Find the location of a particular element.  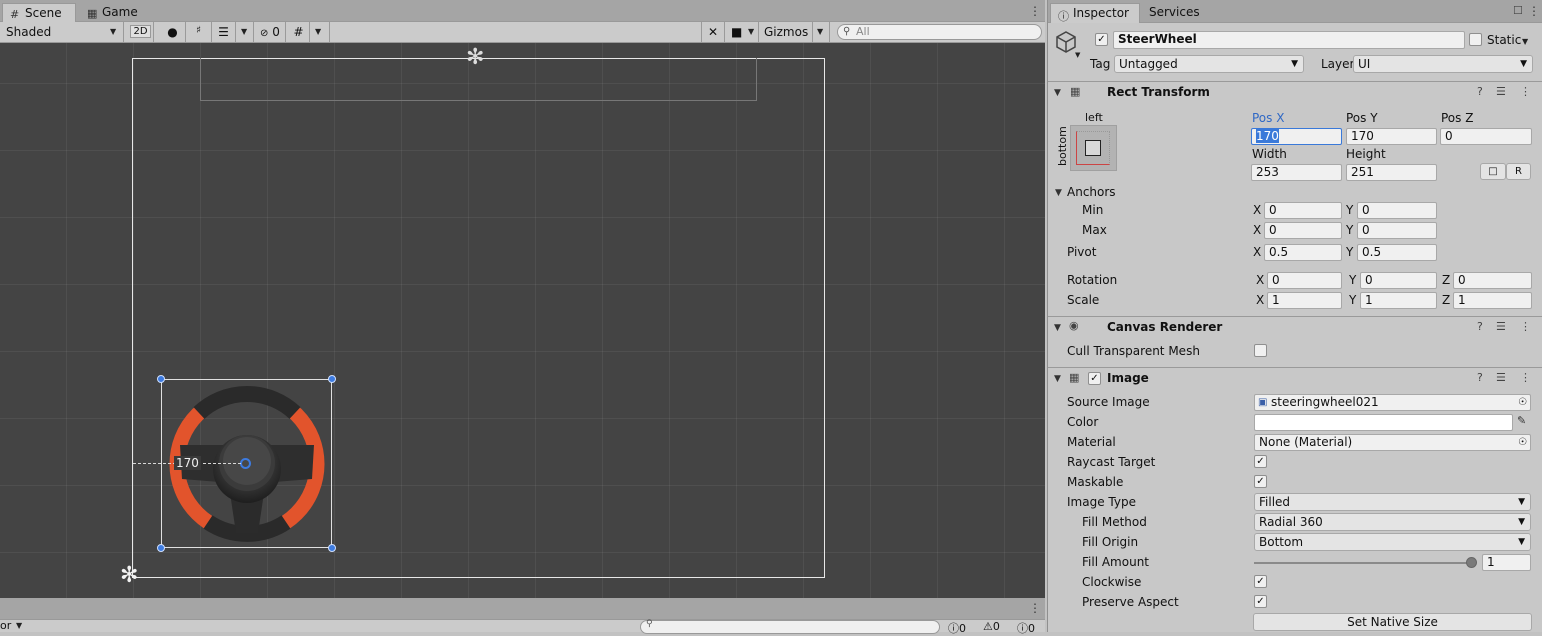

console-clear-label: or is located at coordinates (5, 625).